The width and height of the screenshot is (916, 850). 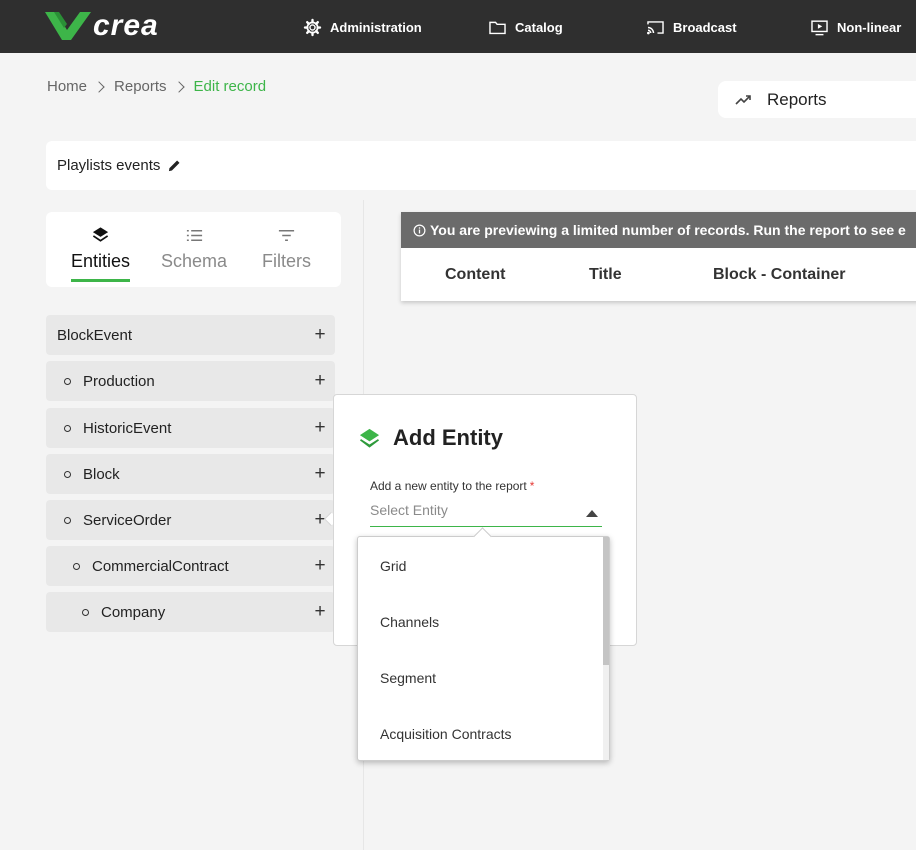 What do you see at coordinates (127, 428) in the screenshot?
I see `entity-label: HistoricEvent` at bounding box center [127, 428].